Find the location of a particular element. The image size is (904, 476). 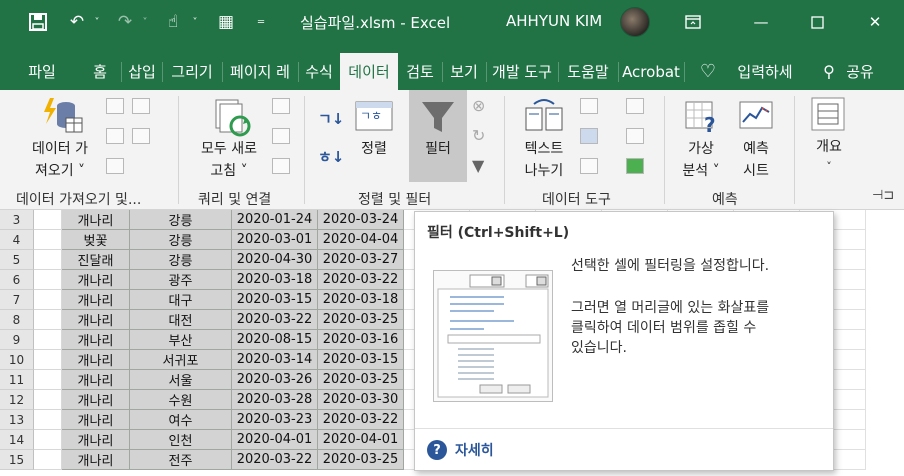

remove-duplicates-icon is located at coordinates (589, 136).